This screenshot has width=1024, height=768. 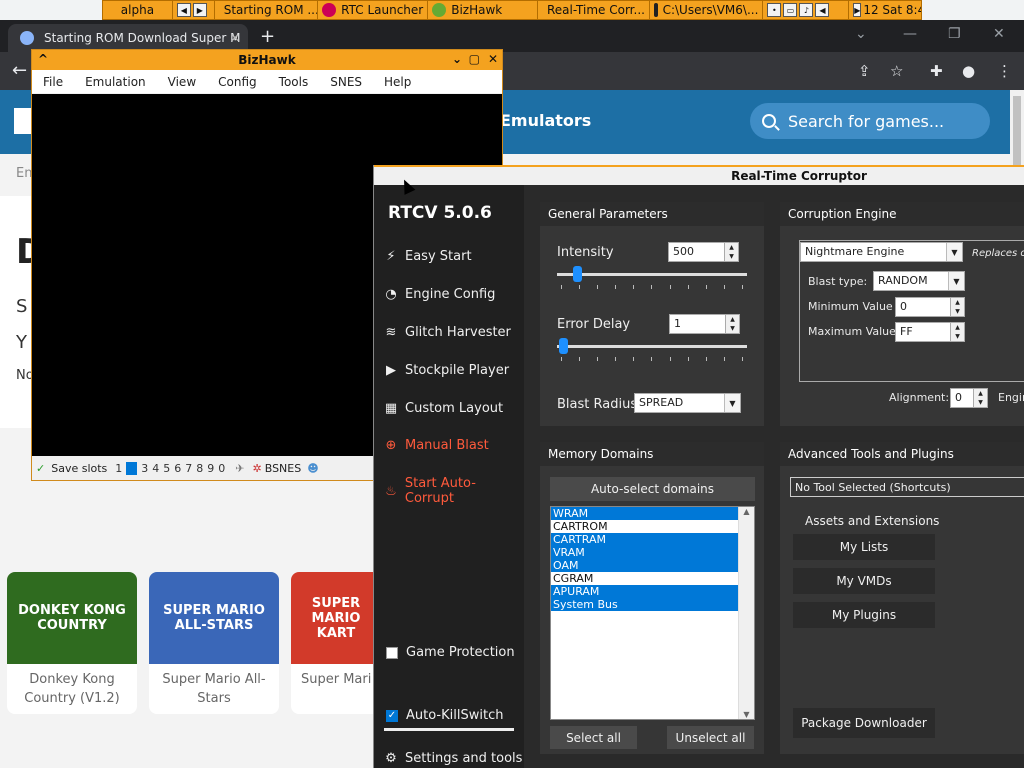 I want to click on manual-blast-button: ⊕ Manual Blast, so click(x=436, y=445).